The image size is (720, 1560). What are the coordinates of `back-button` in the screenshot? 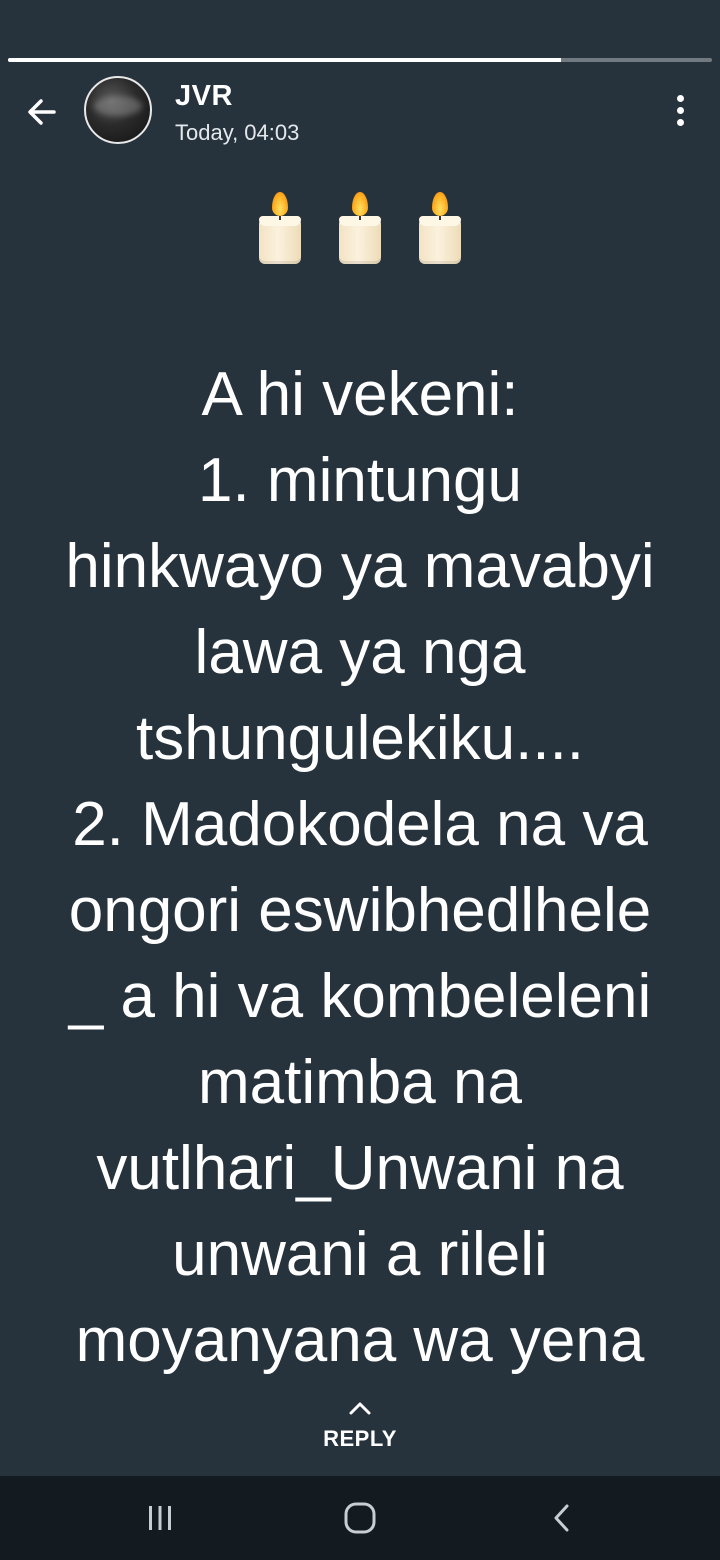 It's located at (42, 112).